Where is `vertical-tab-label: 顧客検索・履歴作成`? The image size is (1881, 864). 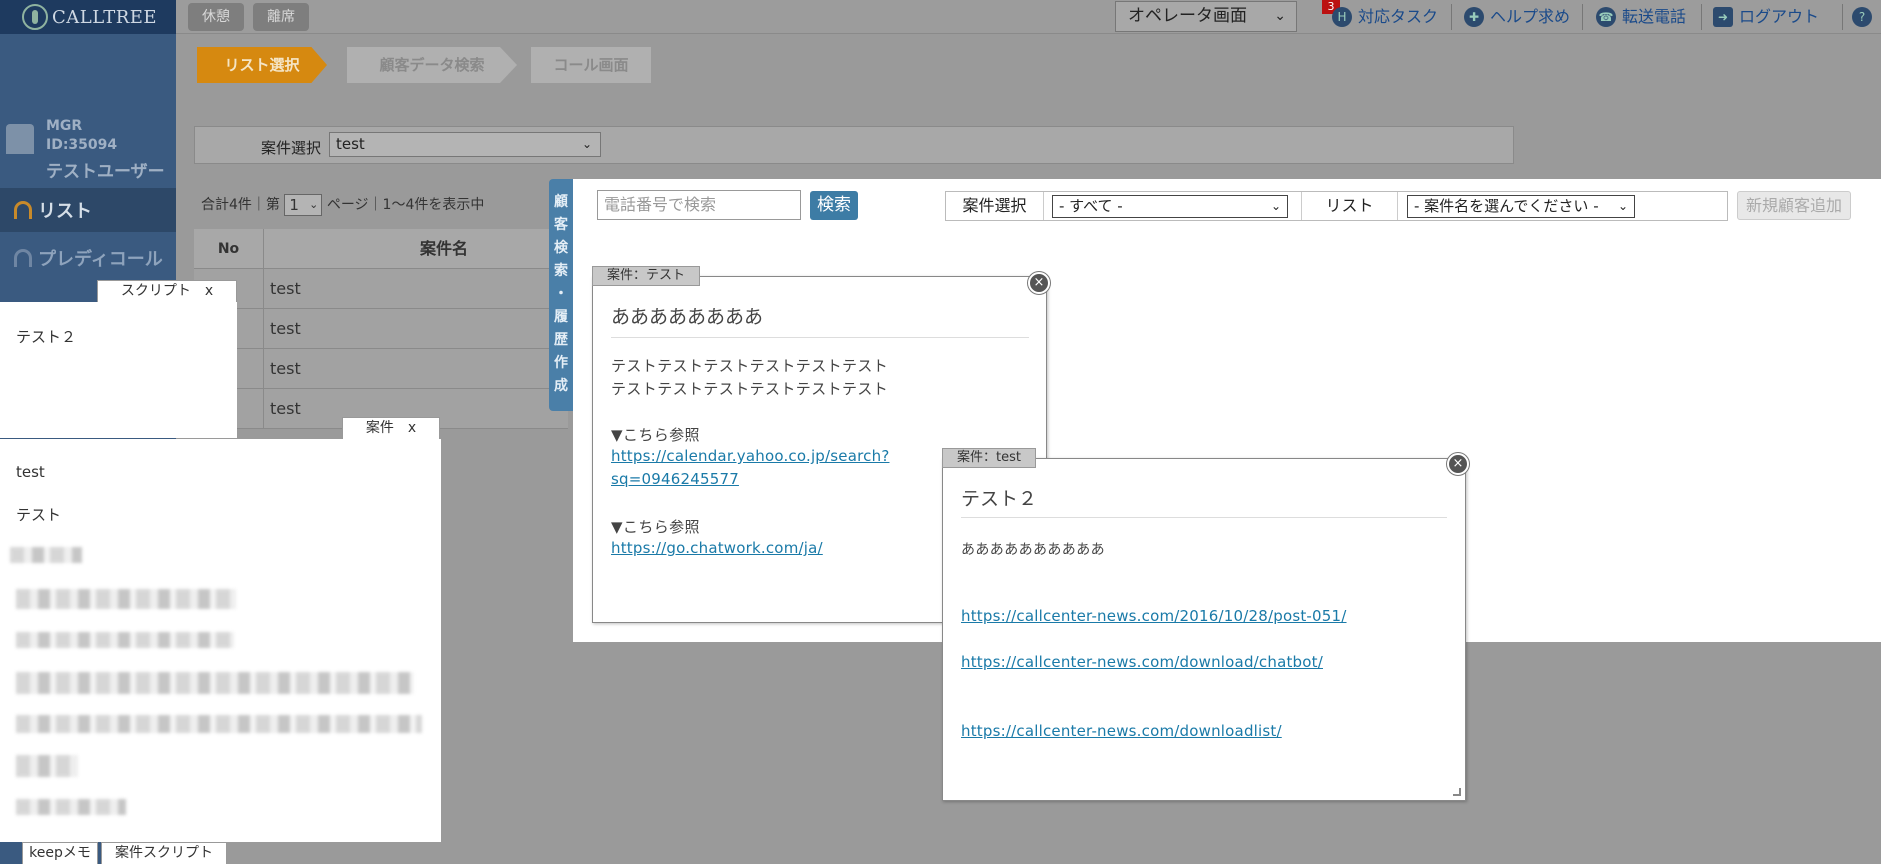
vertical-tab-label: 顧客検索・履歴作成 is located at coordinates (561, 294).